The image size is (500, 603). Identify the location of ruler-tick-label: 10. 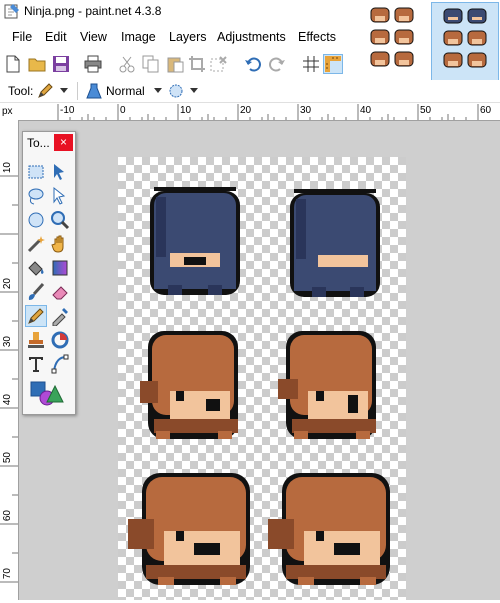
(7, 168).